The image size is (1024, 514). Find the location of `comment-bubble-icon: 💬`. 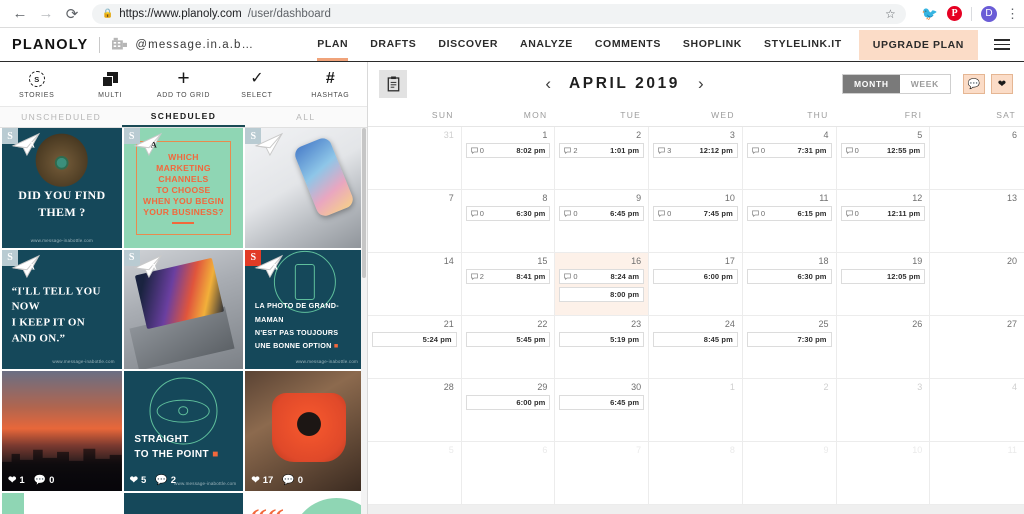

comment-bubble-icon: 💬 is located at coordinates (974, 84).